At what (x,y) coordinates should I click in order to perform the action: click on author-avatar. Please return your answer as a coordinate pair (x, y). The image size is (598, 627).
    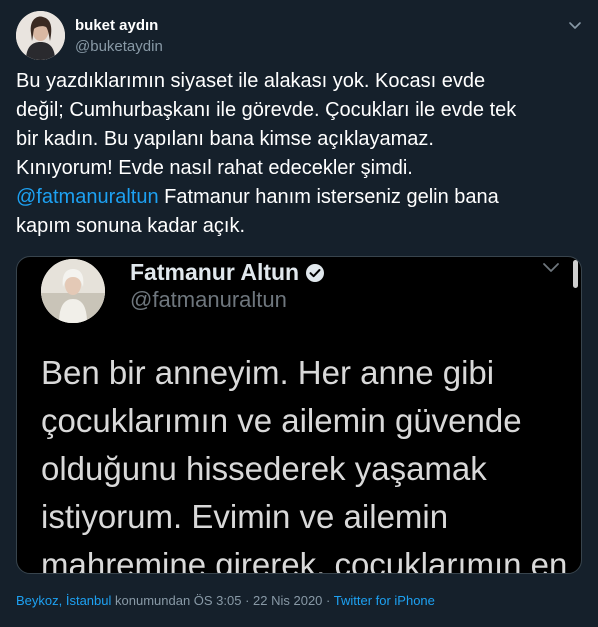
    Looking at the image, I should click on (40, 35).